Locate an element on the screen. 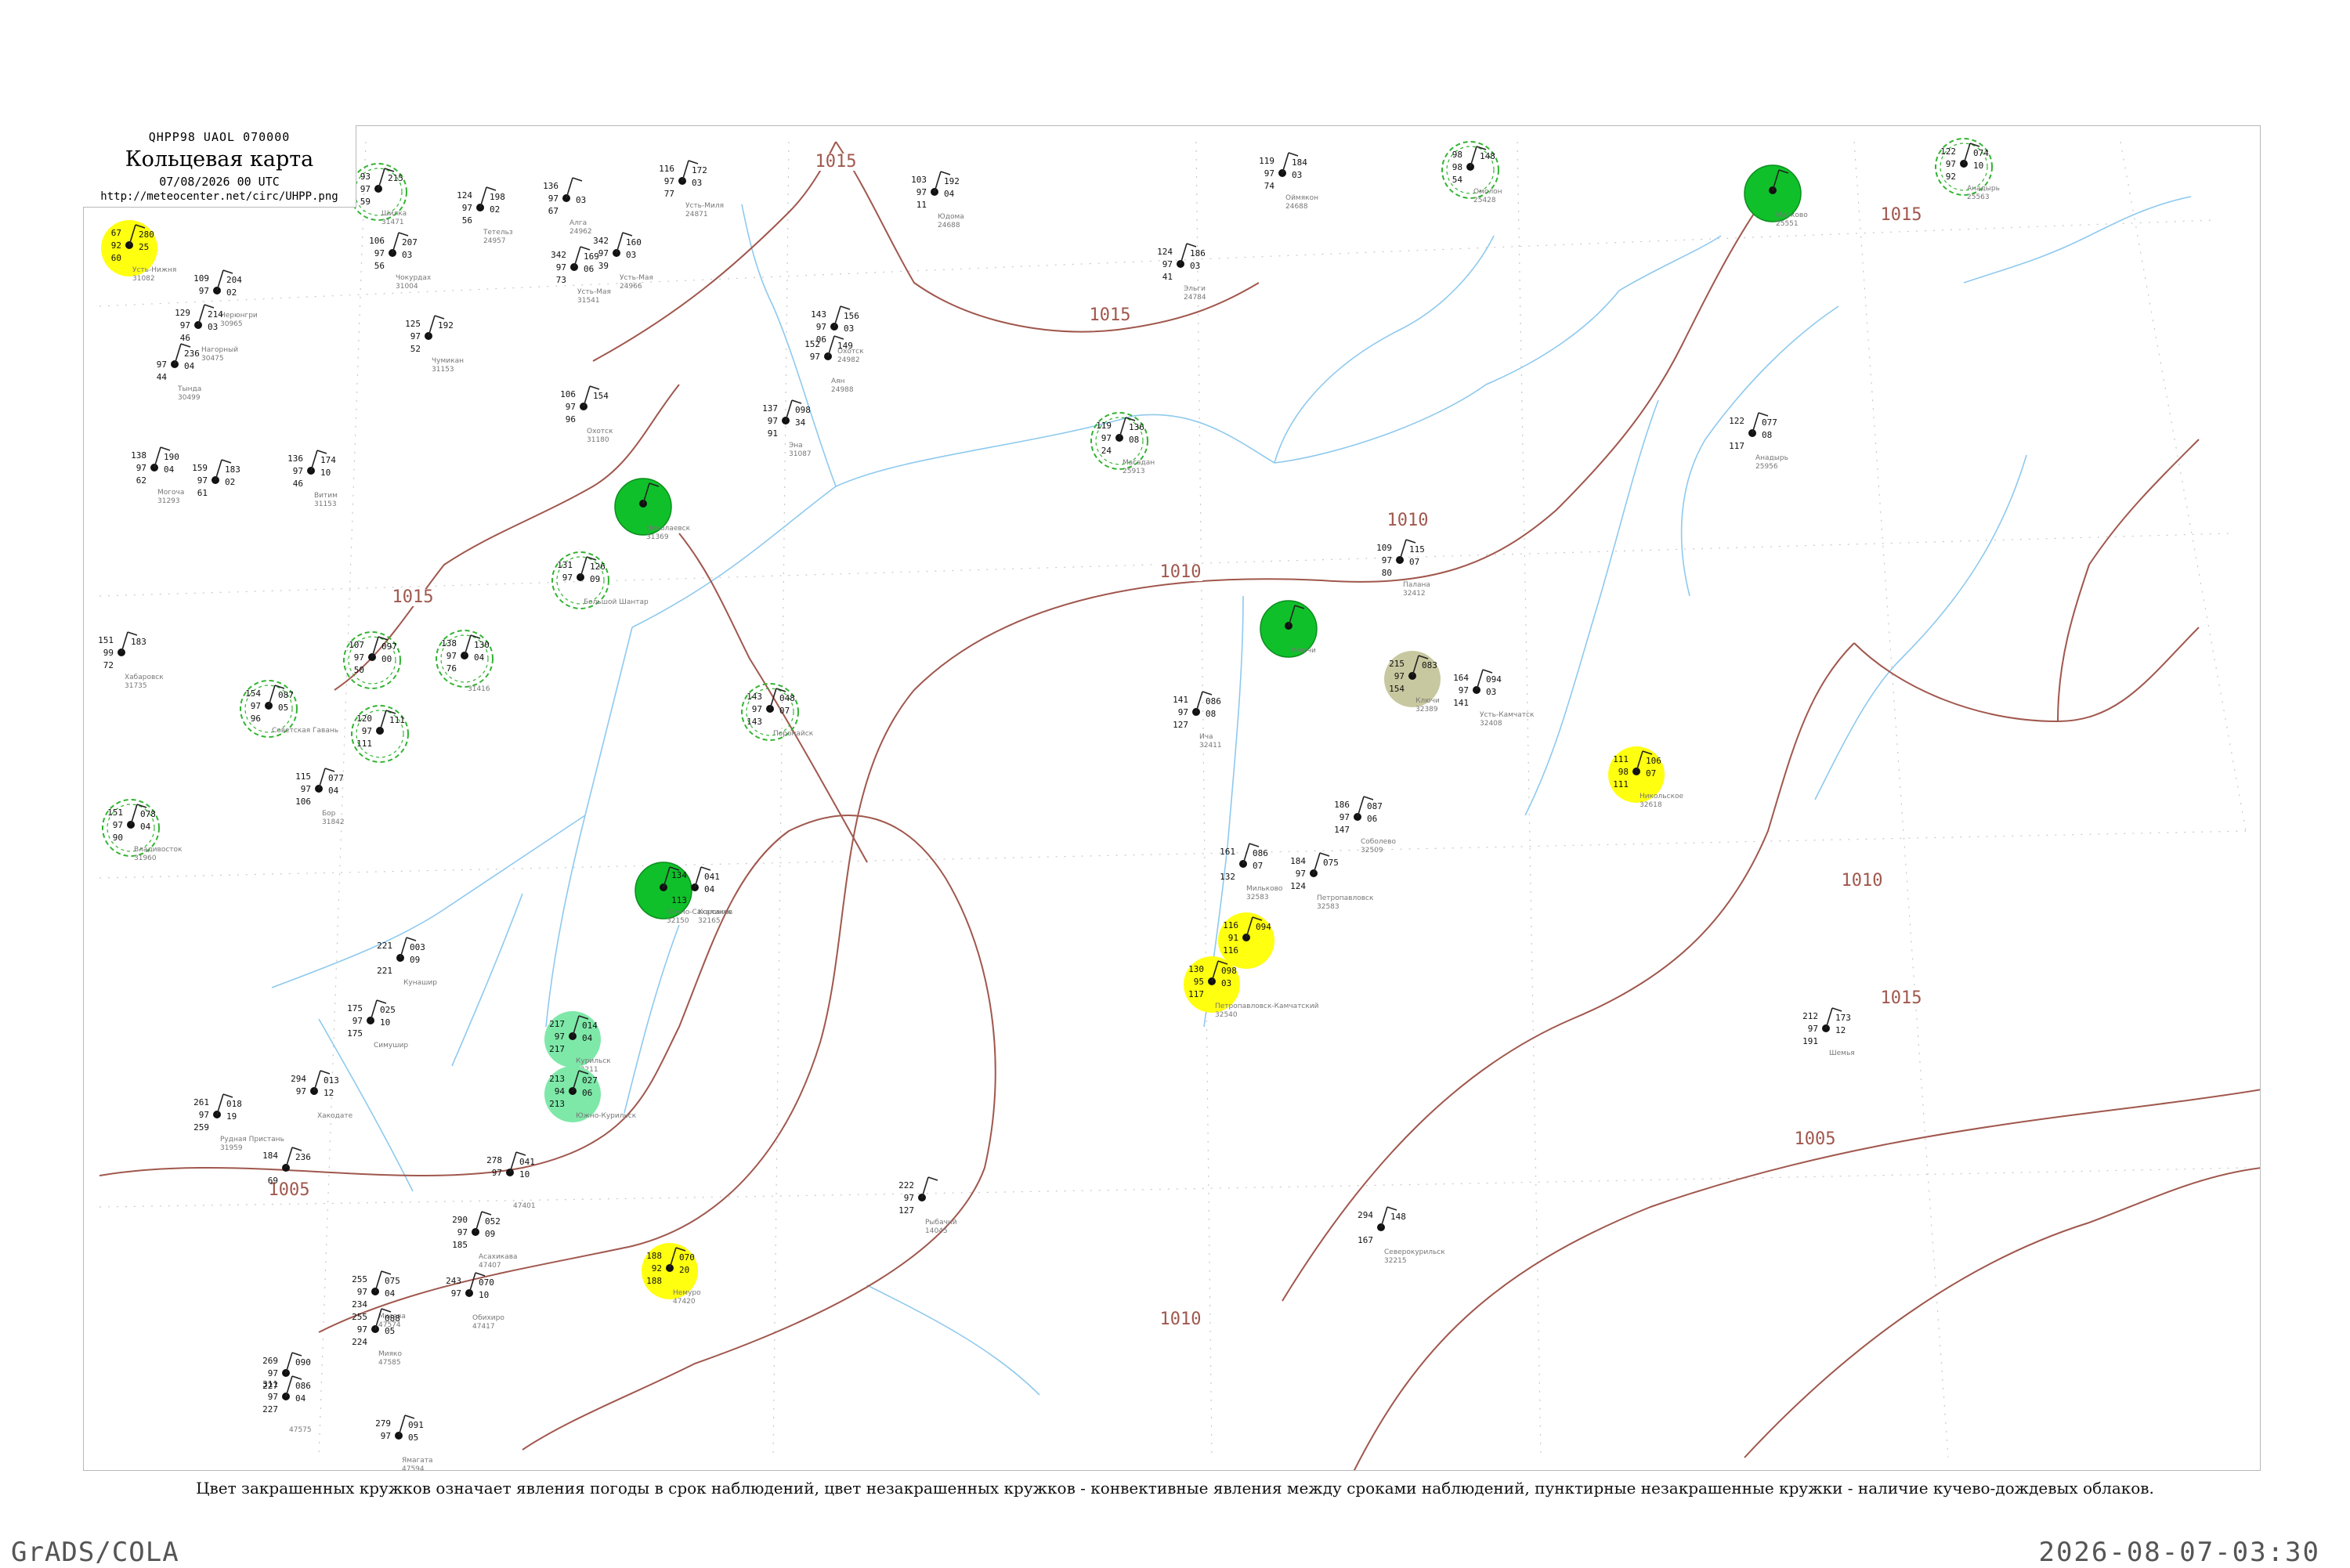 The image size is (2350, 1568). station-42: 107 97 50 097 00 is located at coordinates (372, 660).